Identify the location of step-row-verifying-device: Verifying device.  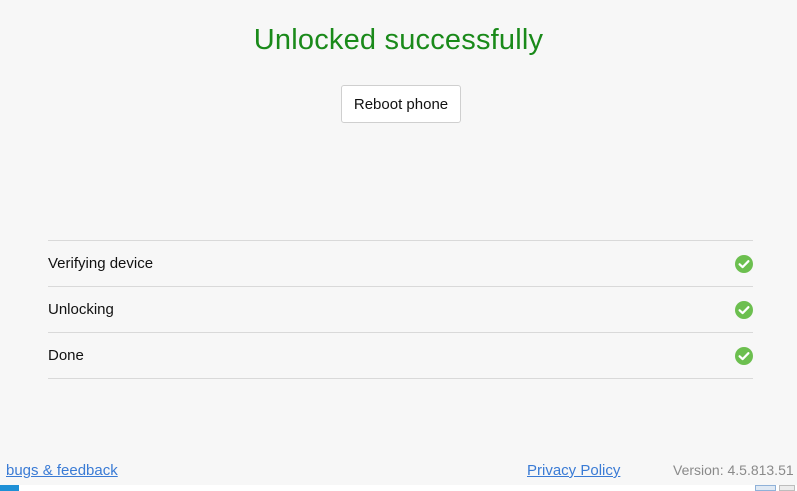
(400, 264).